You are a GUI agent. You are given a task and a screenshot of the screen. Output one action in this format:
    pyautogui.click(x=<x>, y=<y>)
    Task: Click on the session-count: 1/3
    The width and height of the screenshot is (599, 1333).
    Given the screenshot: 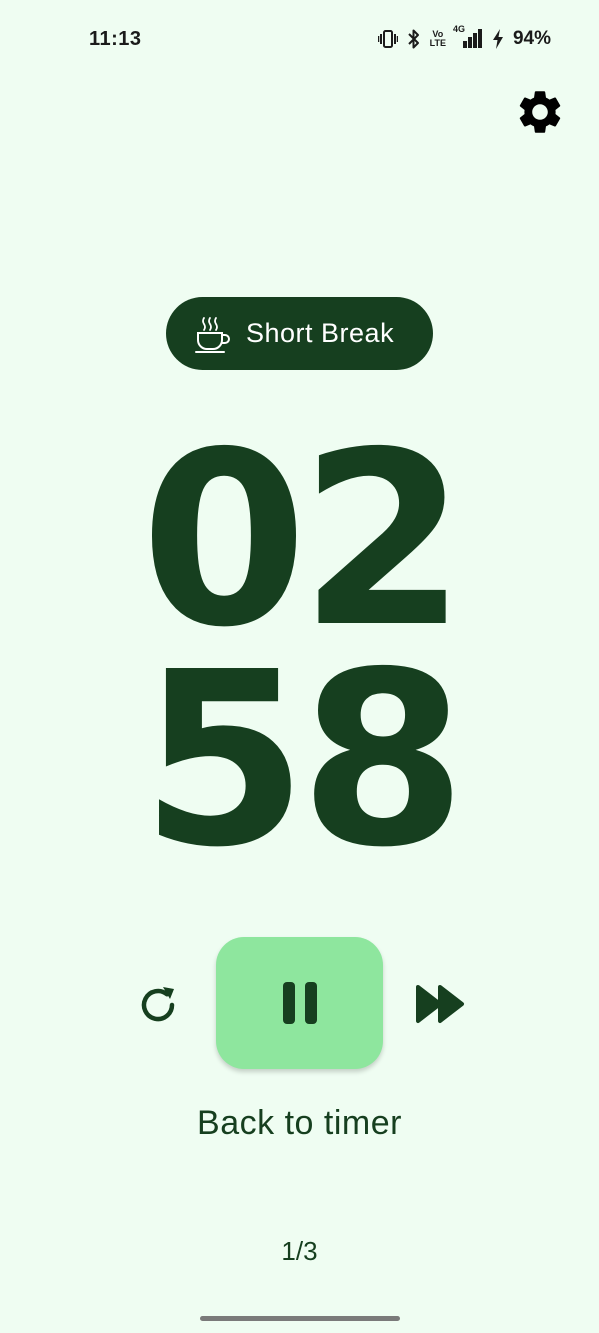 What is the action you would take?
    pyautogui.click(x=299, y=1251)
    